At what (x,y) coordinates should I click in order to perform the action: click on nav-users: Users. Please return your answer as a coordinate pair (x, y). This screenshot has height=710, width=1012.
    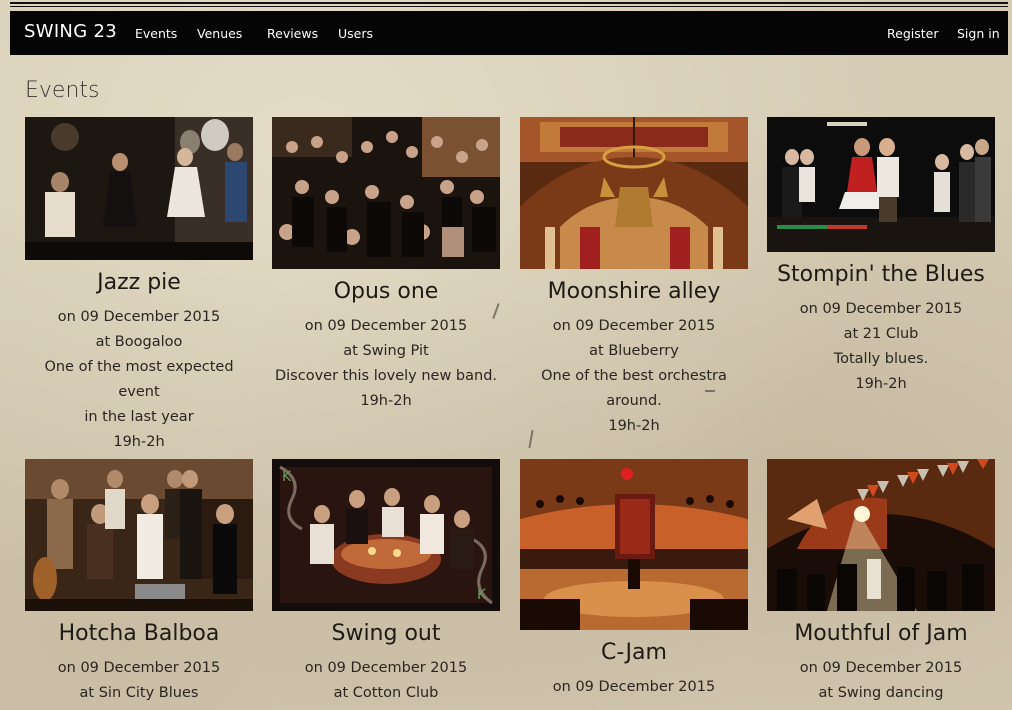
    Looking at the image, I should click on (355, 33).